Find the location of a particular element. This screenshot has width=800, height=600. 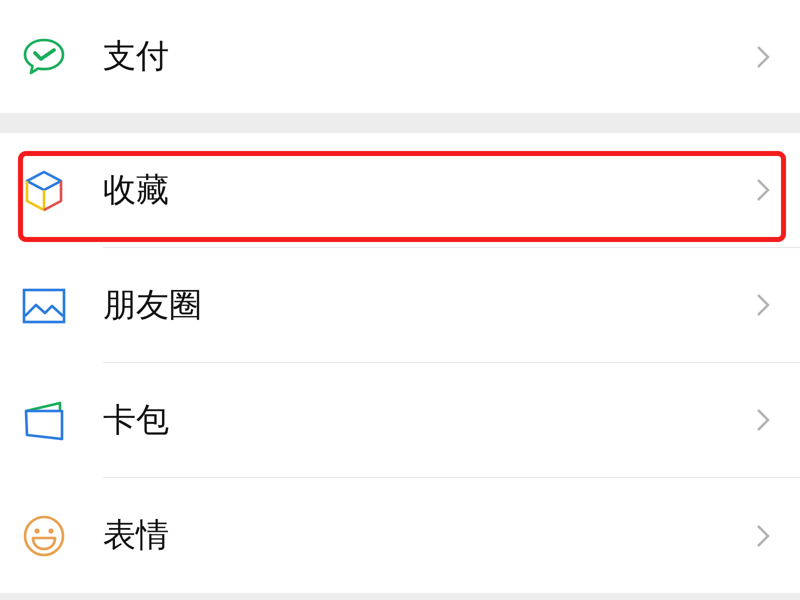

menu-item-label: 收藏 is located at coordinates (136, 190).